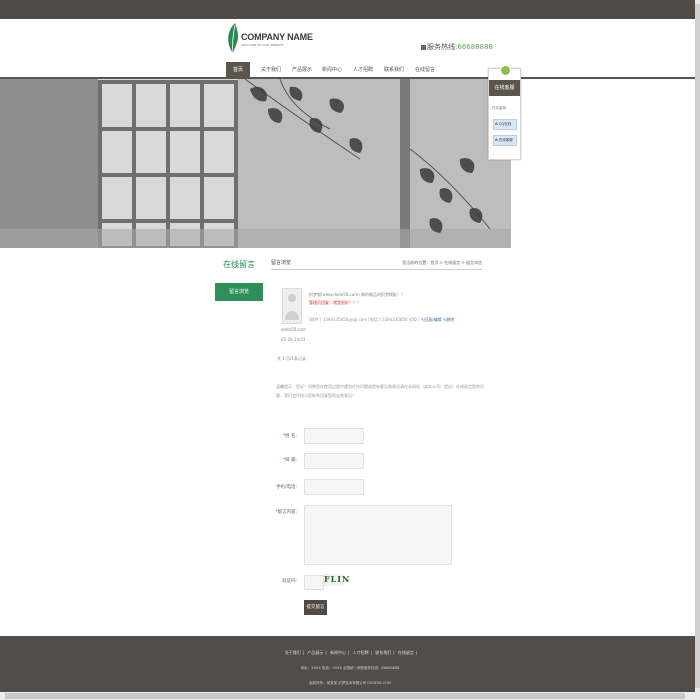 The image size is (700, 700). What do you see at coordinates (293, 652) in the screenshot?
I see `footer-link-about: 关于我们` at bounding box center [293, 652].